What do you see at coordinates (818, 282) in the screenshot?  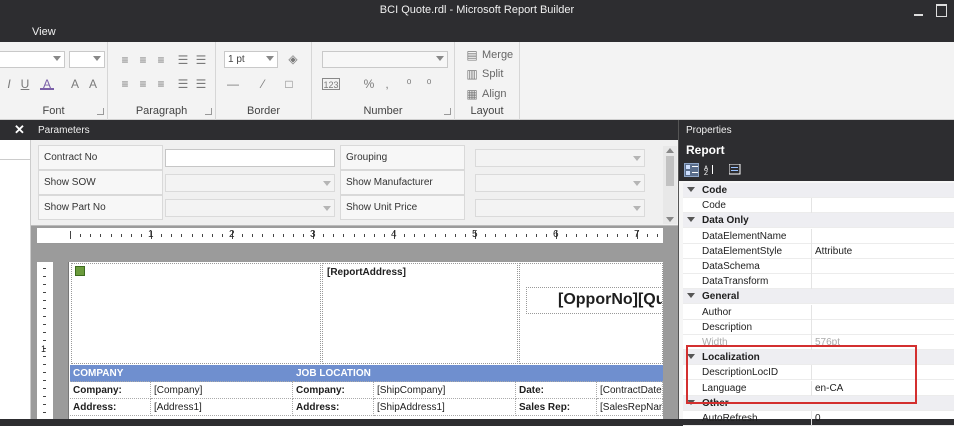 I see `property-row: DataTransform` at bounding box center [818, 282].